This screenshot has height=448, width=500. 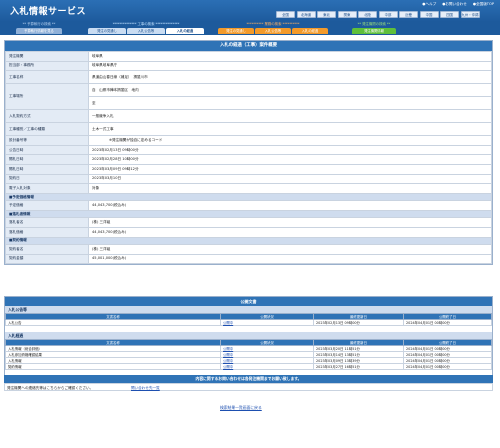 What do you see at coordinates (310, 31) in the screenshot?
I see `tab-service-bid-progress: 入札の経過` at bounding box center [310, 31].